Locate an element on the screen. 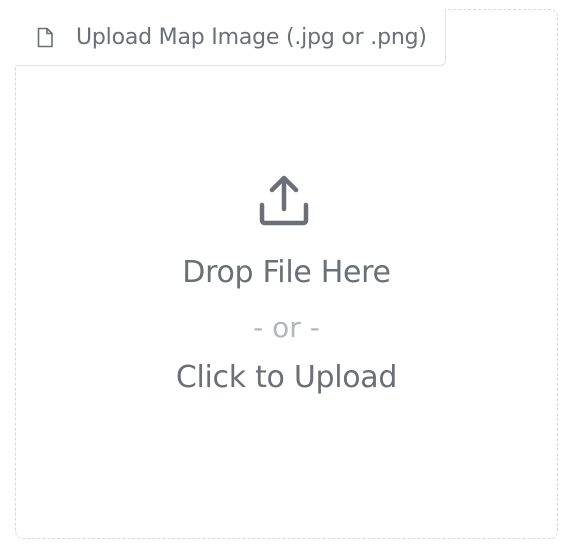 The image size is (566, 551). drop-file-text: Drop File Here is located at coordinates (286, 272).